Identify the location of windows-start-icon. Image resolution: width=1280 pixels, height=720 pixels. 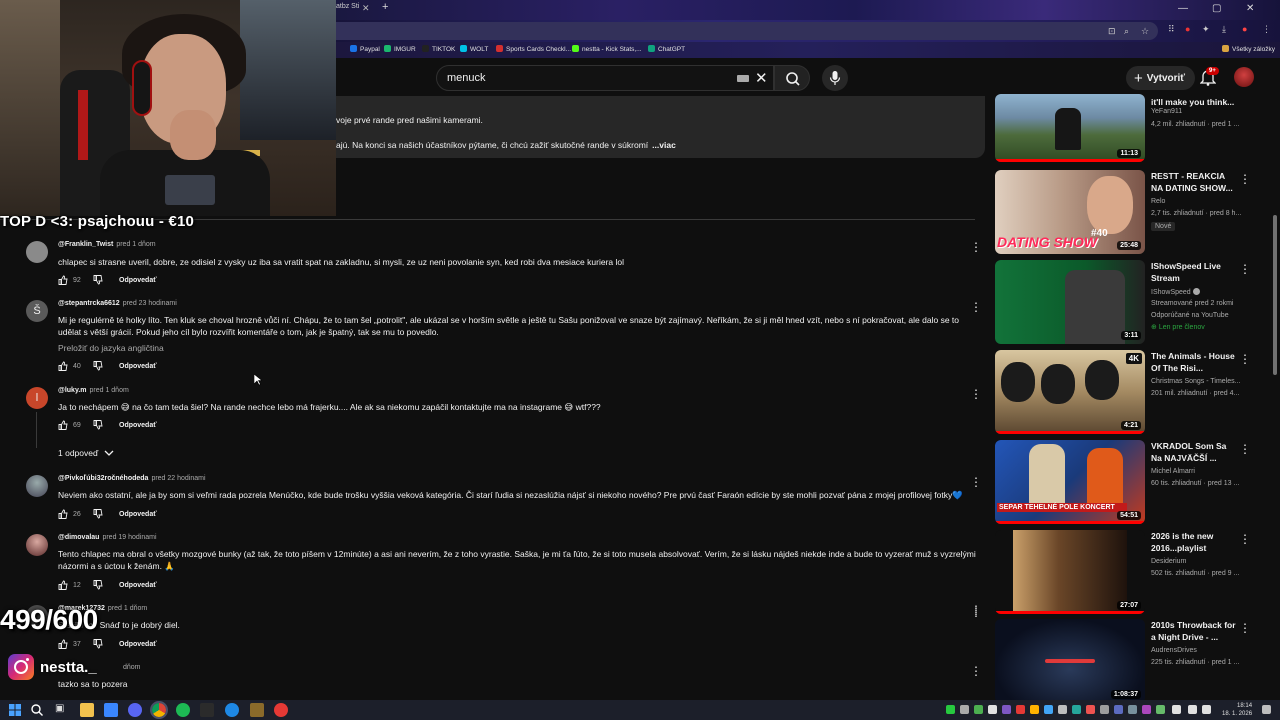
(15, 710).